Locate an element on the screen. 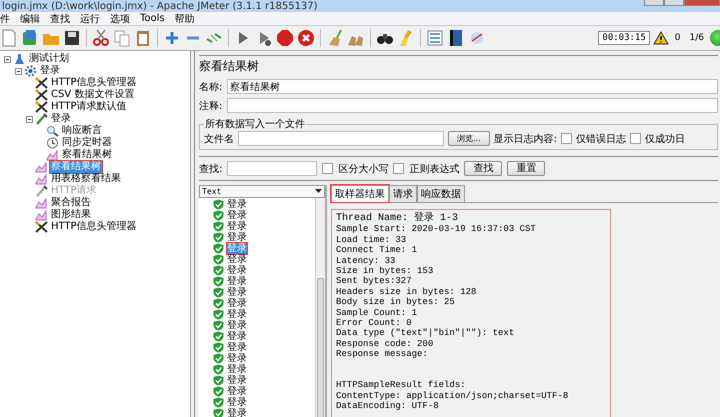 This screenshot has height=417, width=720. plus-icon is located at coordinates (172, 38).